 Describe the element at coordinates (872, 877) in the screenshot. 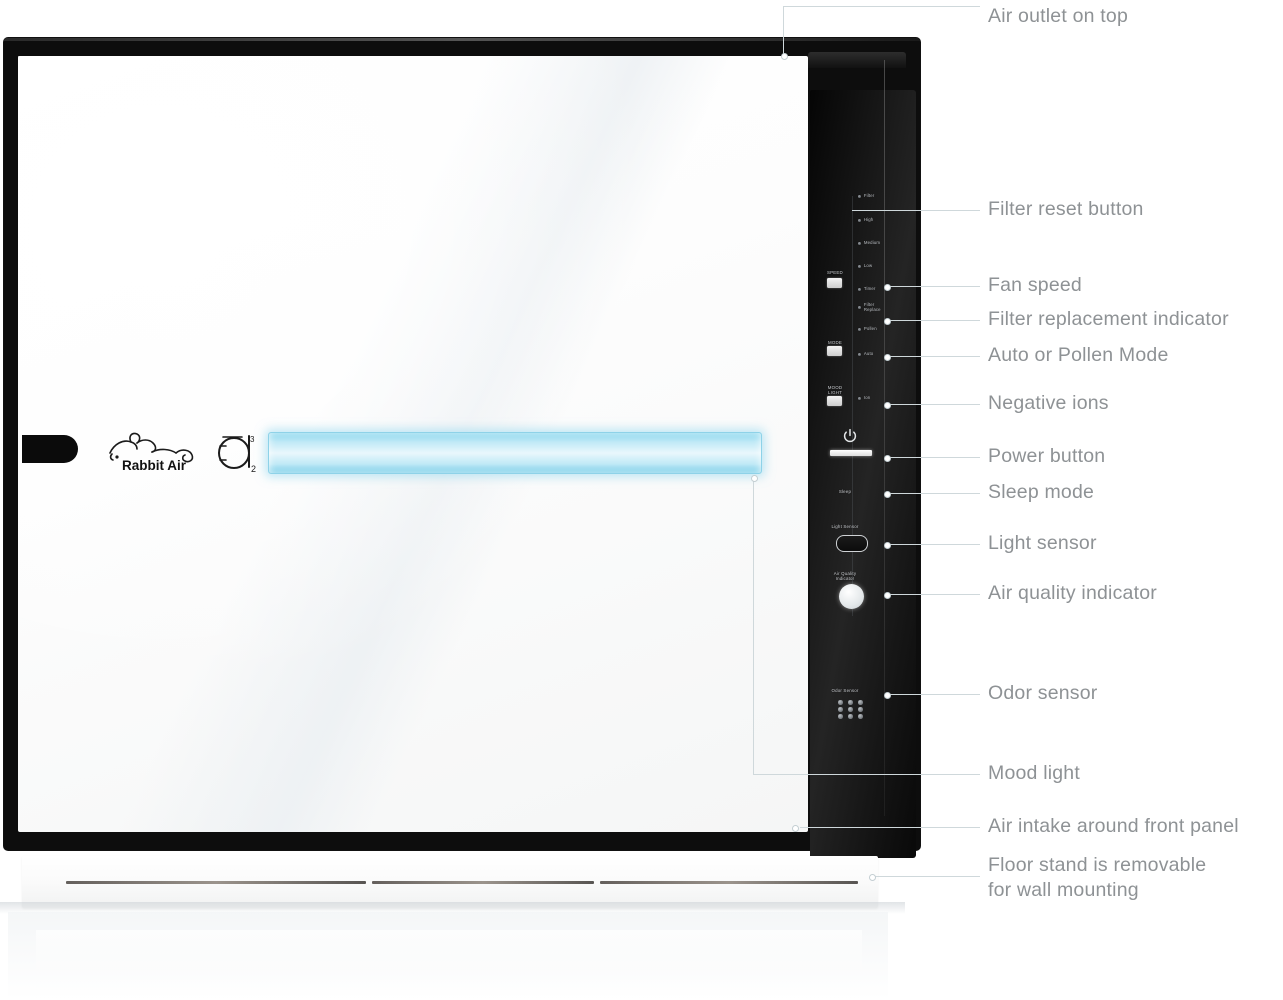

I see `leader-dot-floor-stand` at that location.